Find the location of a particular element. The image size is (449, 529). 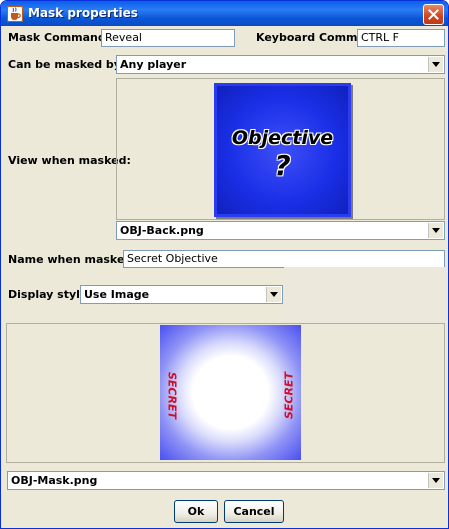

display-style-empty-area is located at coordinates (364, 295).